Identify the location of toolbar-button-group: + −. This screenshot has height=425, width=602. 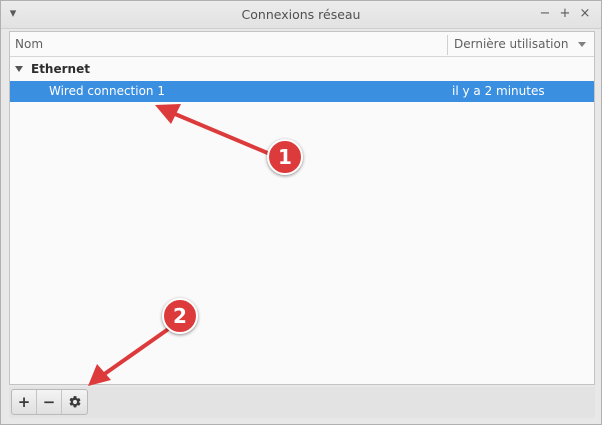
(49, 402).